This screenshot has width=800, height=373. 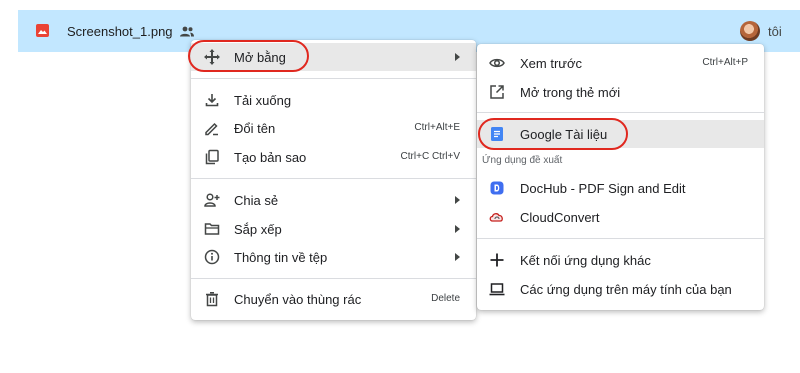 I want to click on highlight-ring-open-with, so click(x=248, y=56).